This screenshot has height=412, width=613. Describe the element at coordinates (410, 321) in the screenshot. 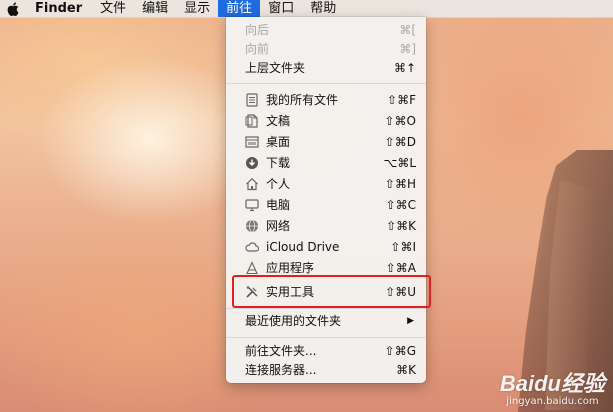

I see `submenu-arrow-icon: ▶` at that location.